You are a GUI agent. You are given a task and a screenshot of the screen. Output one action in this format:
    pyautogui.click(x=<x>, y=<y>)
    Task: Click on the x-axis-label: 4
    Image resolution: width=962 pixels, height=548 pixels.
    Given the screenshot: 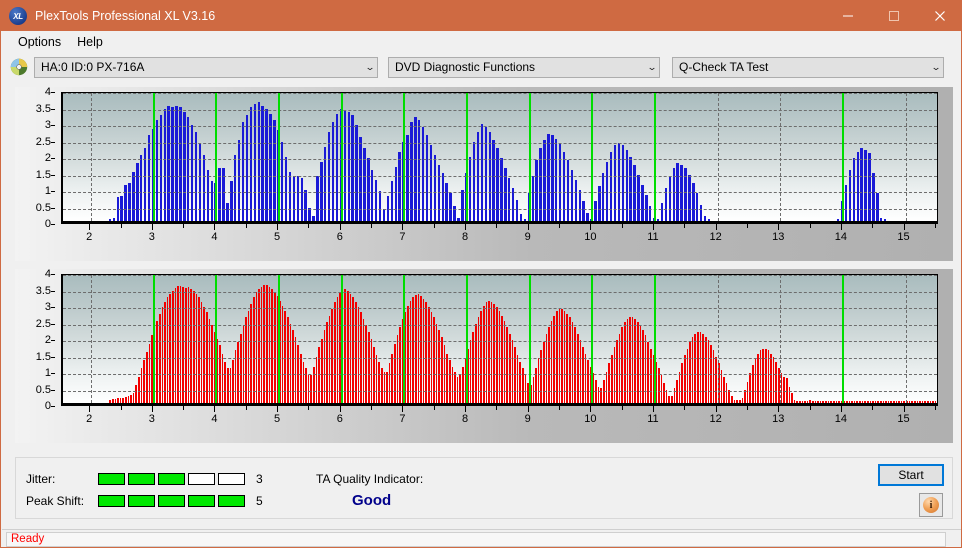 What is the action you would take?
    pyautogui.click(x=214, y=419)
    